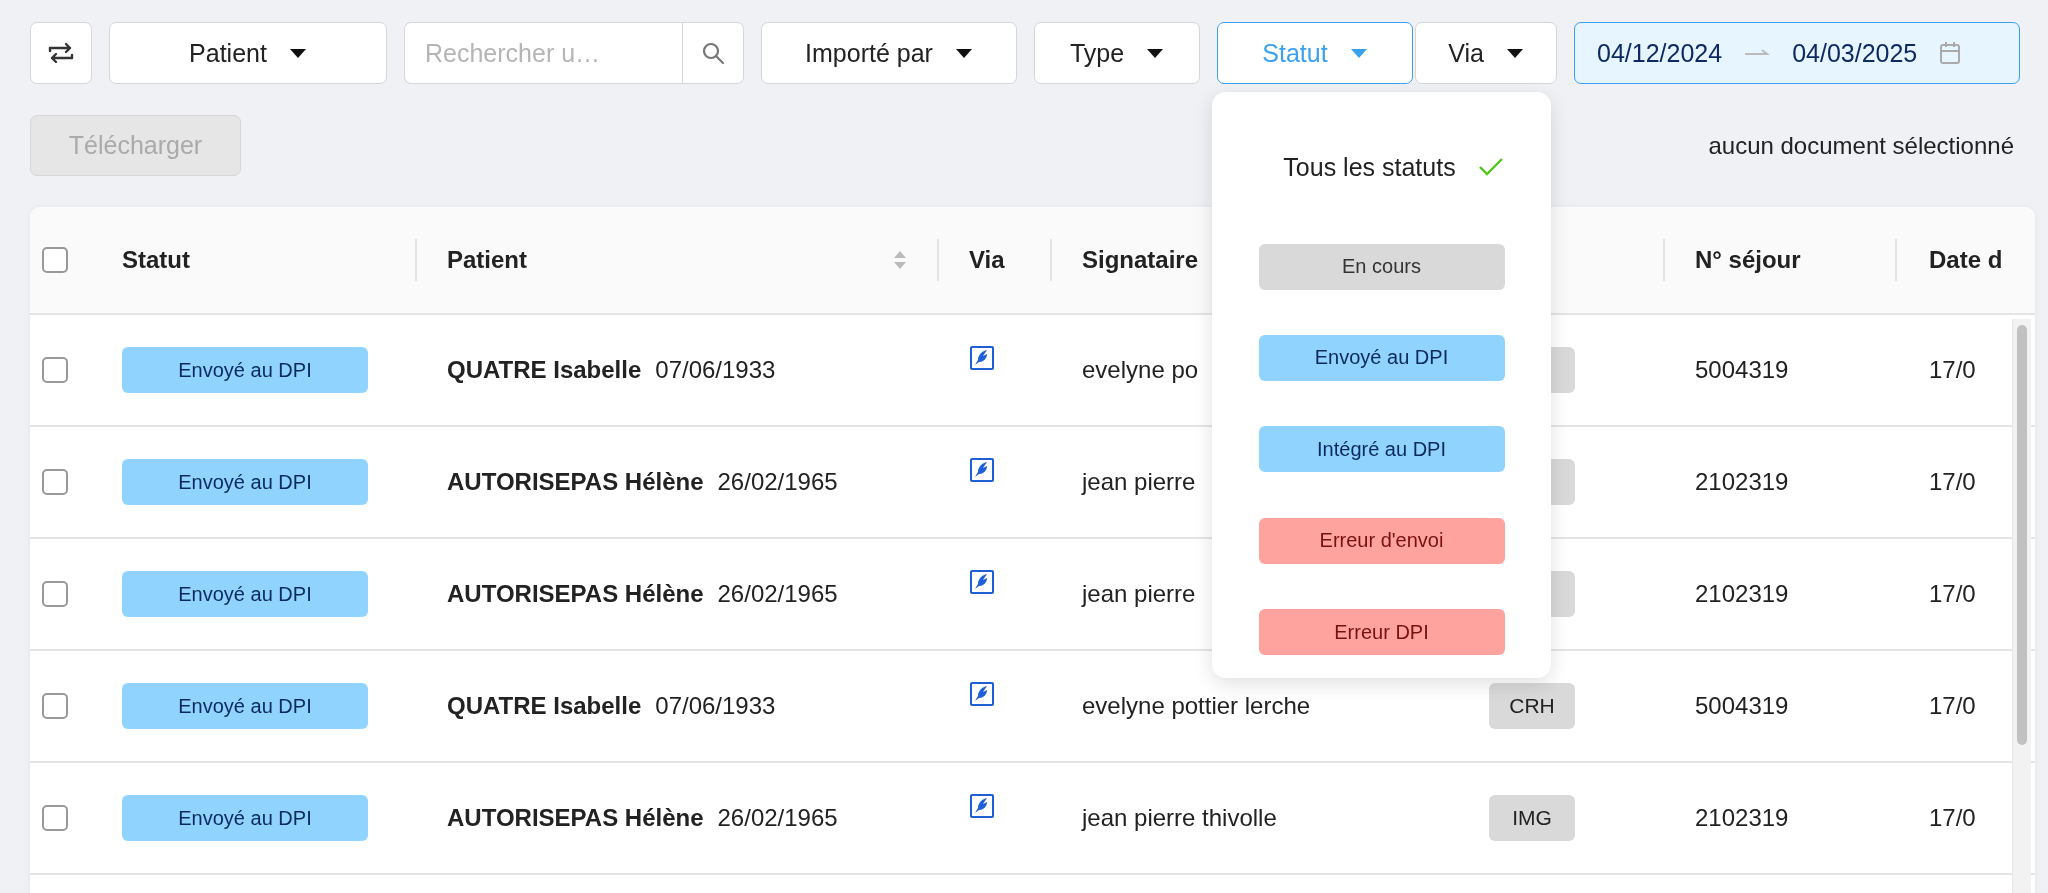 This screenshot has height=893, width=2048. What do you see at coordinates (1855, 53) in the screenshot?
I see `end-date: 04/03/2025` at bounding box center [1855, 53].